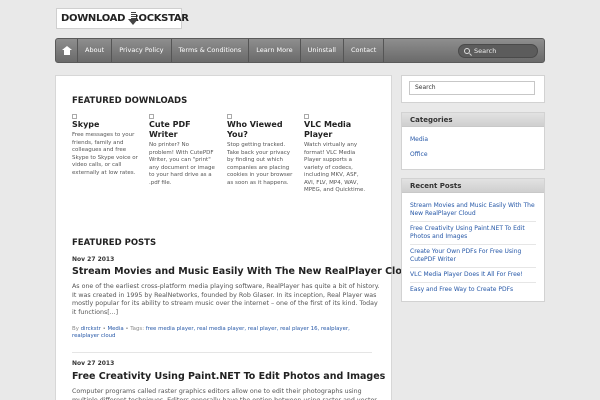  Describe the element at coordinates (498, 50) in the screenshot. I see `nav-search-input: Search` at that location.